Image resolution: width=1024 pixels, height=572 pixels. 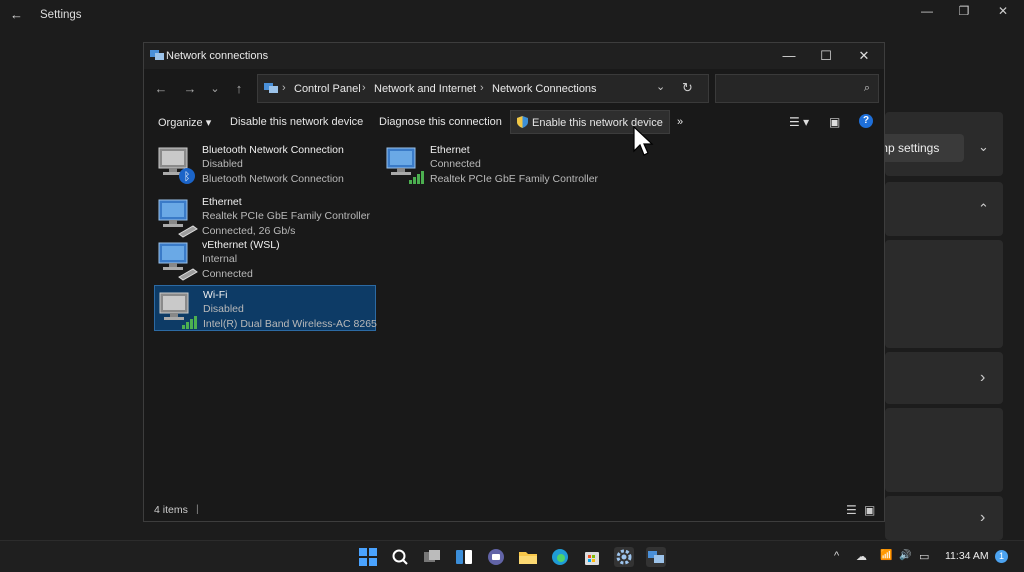 I want to click on connection-status: Connected, so click(x=455, y=164).